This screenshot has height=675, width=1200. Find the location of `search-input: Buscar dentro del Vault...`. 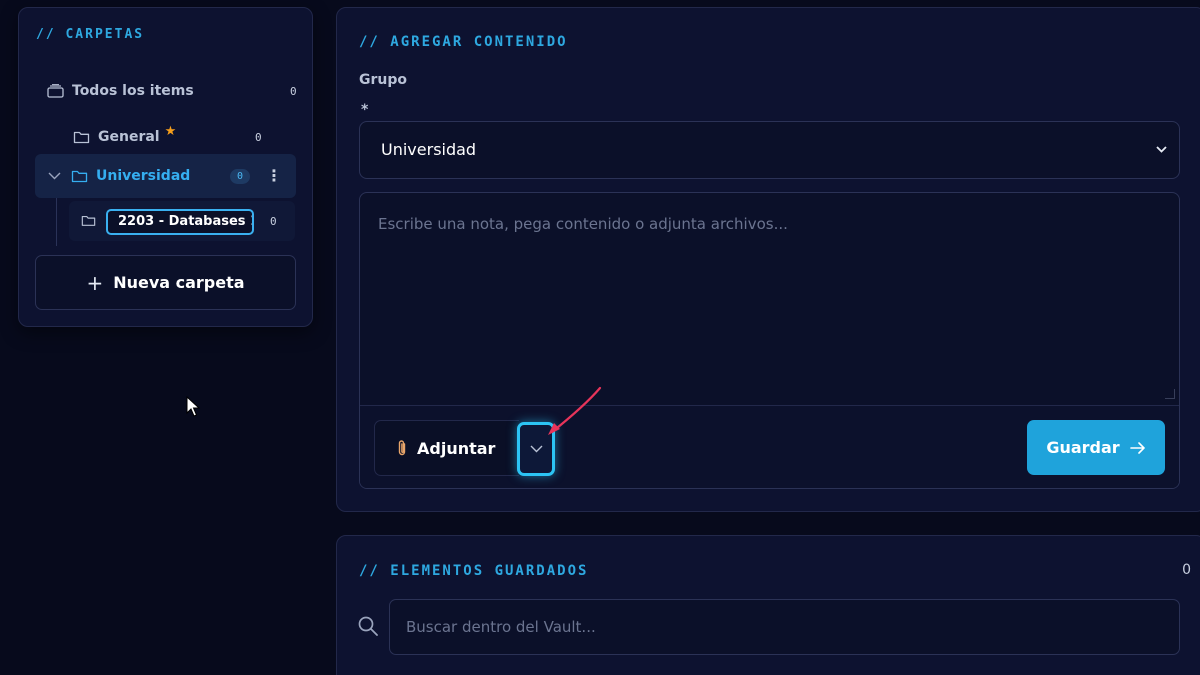

search-input: Buscar dentro del Vault... is located at coordinates (784, 627).